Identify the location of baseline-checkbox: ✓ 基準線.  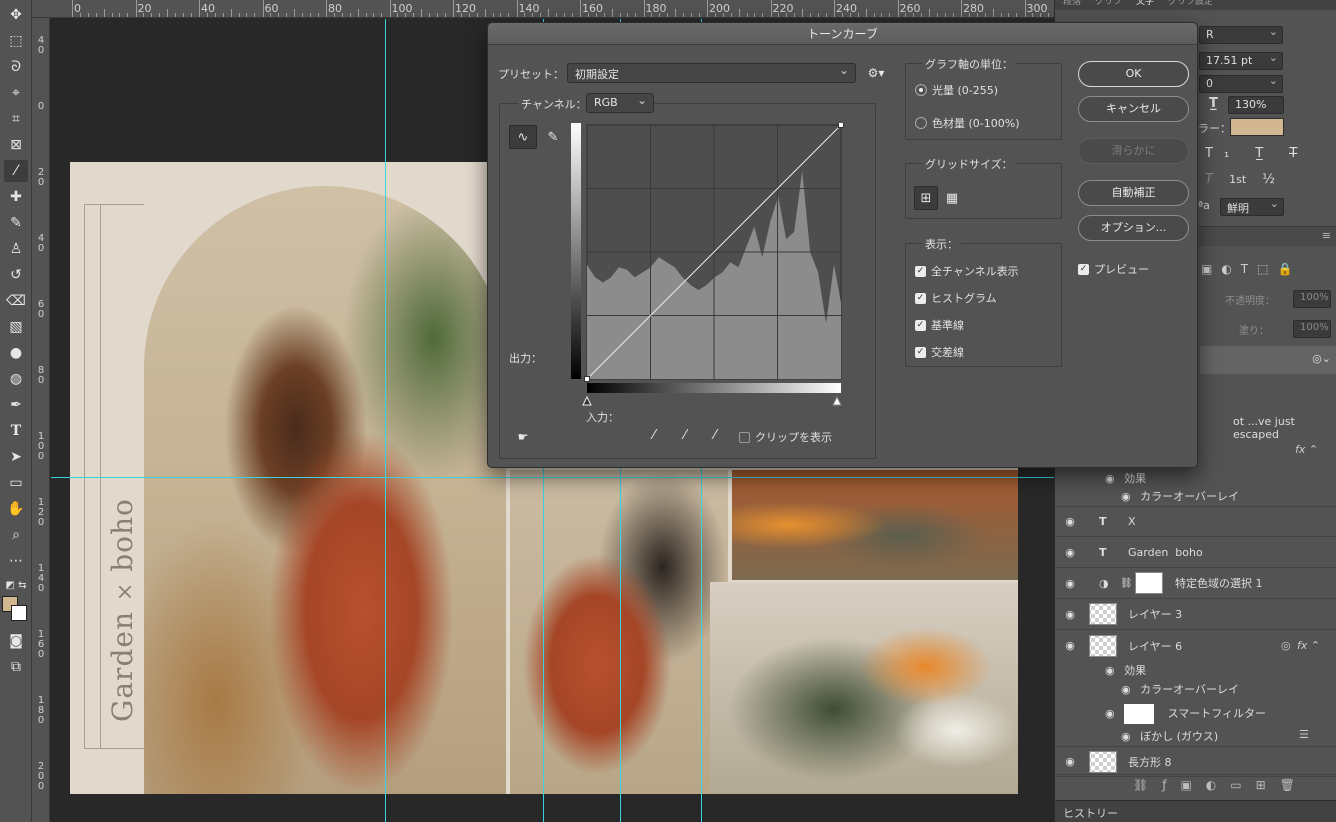
(939, 325).